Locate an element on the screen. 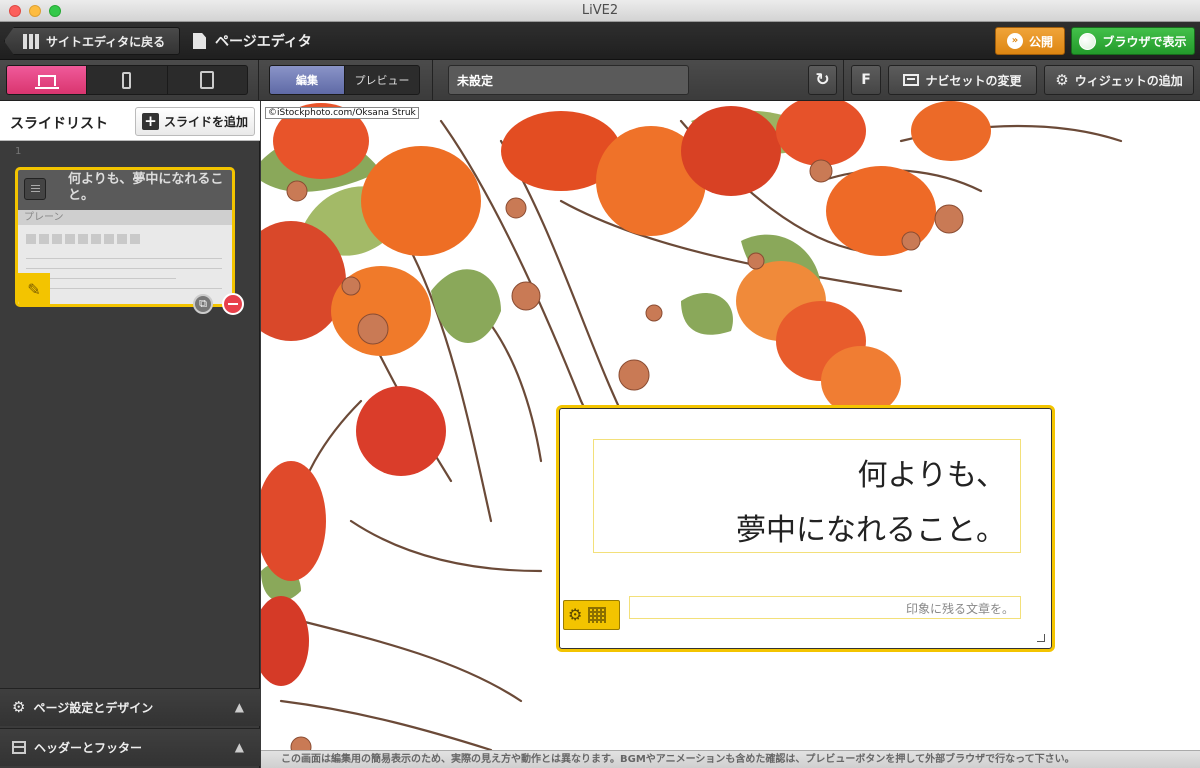 This screenshot has height=768, width=1200. editor-toolbar: 編集 プレビュー 未設定 ↻ F ナビセットの変更 ⚙ ウィジェットの追加 is located at coordinates (600, 80).